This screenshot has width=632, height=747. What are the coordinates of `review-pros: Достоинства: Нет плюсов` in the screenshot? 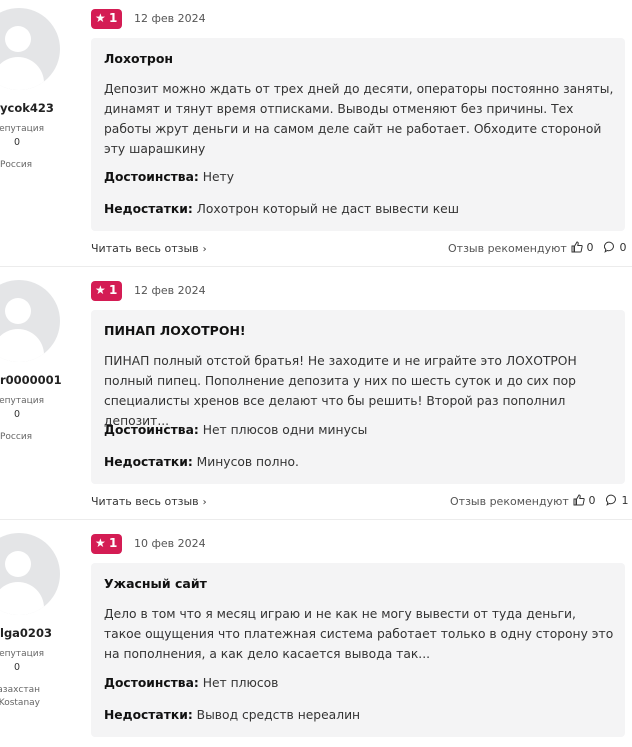 It's located at (191, 683).